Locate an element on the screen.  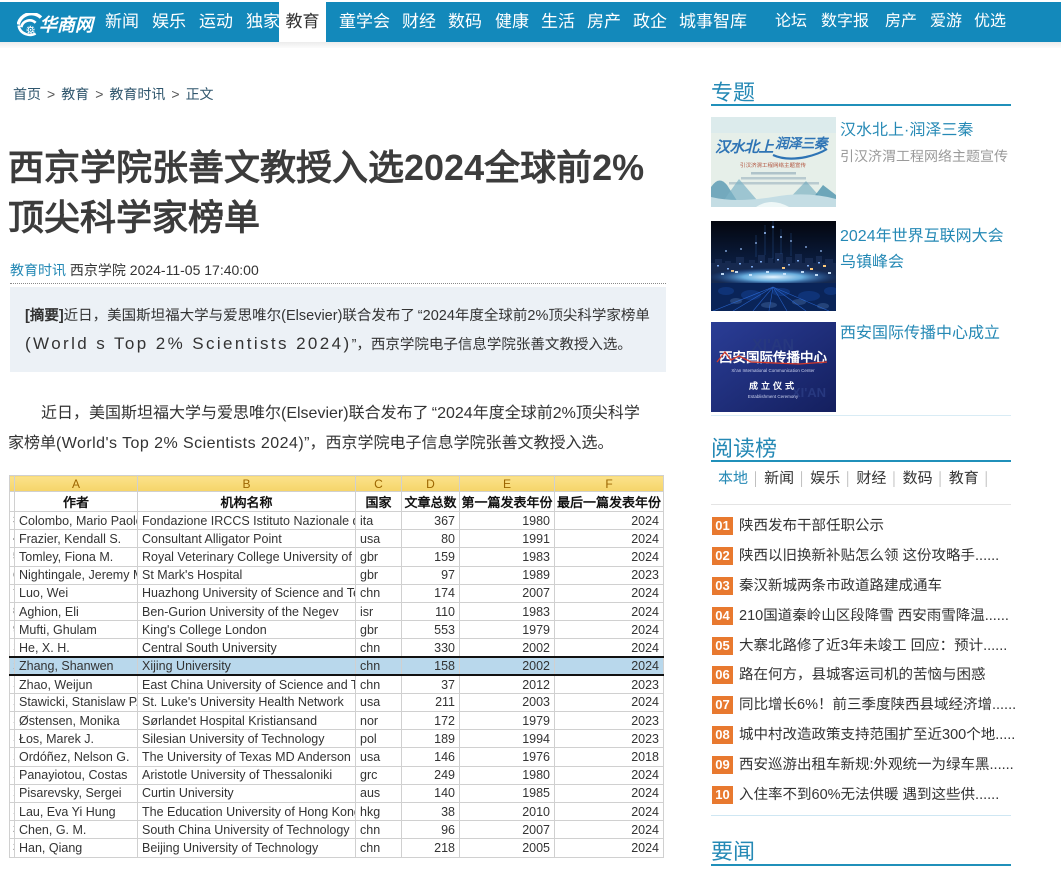
svg-text: Establishment Ceremony is located at coordinates (773, 396).